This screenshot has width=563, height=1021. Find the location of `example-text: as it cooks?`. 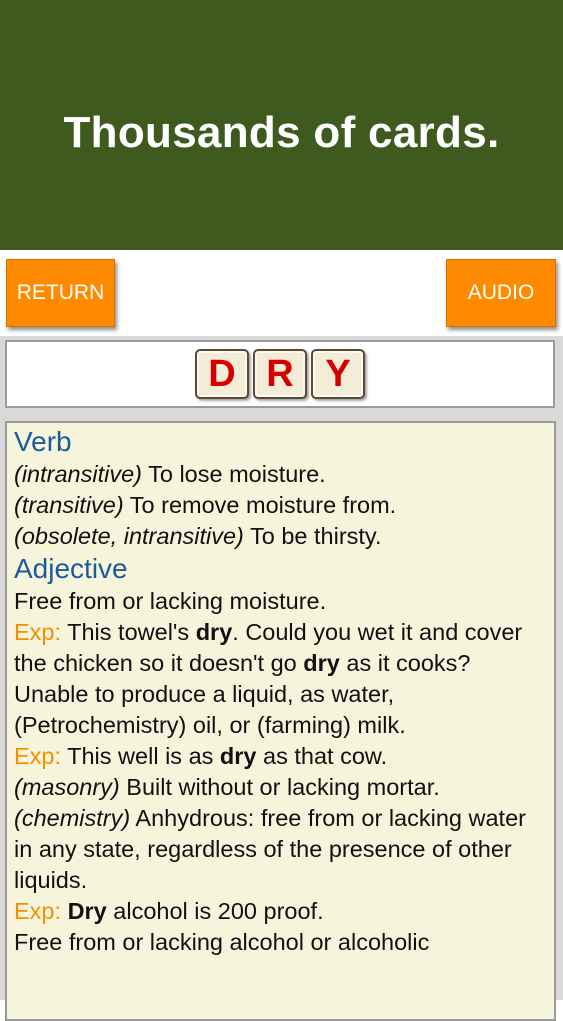

example-text: as it cooks? is located at coordinates (405, 663).